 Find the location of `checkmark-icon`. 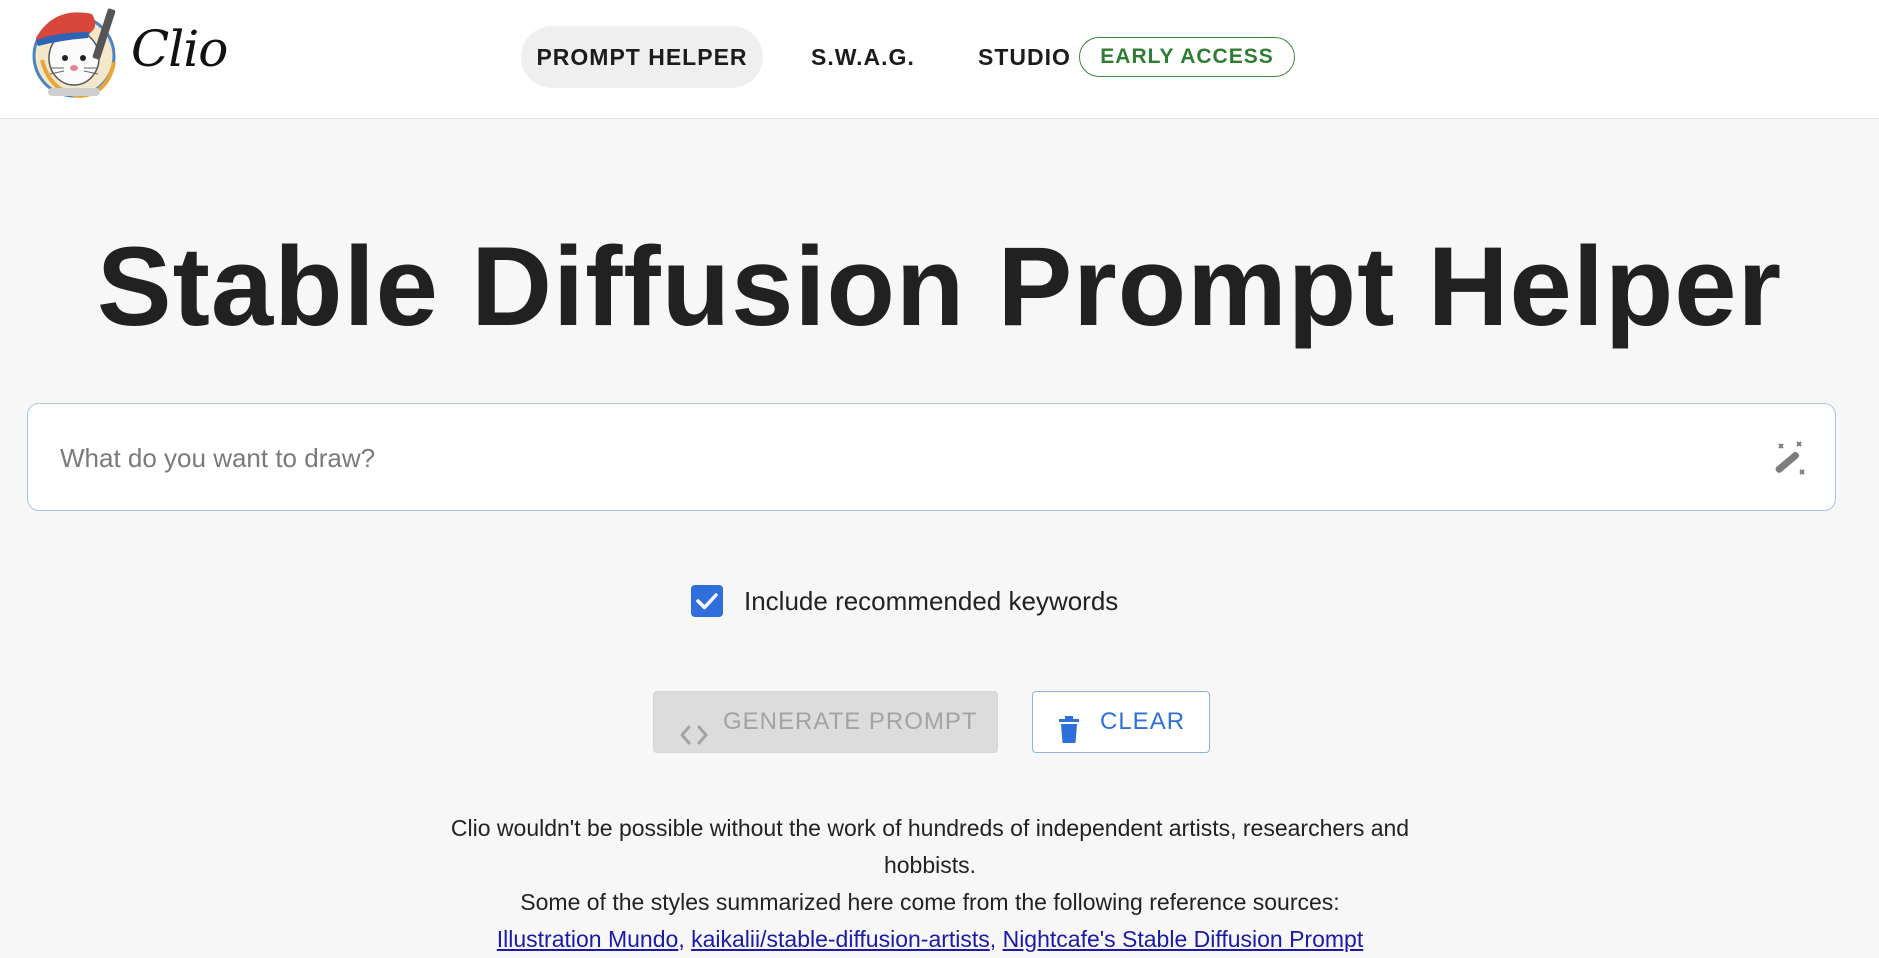

checkmark-icon is located at coordinates (707, 601).